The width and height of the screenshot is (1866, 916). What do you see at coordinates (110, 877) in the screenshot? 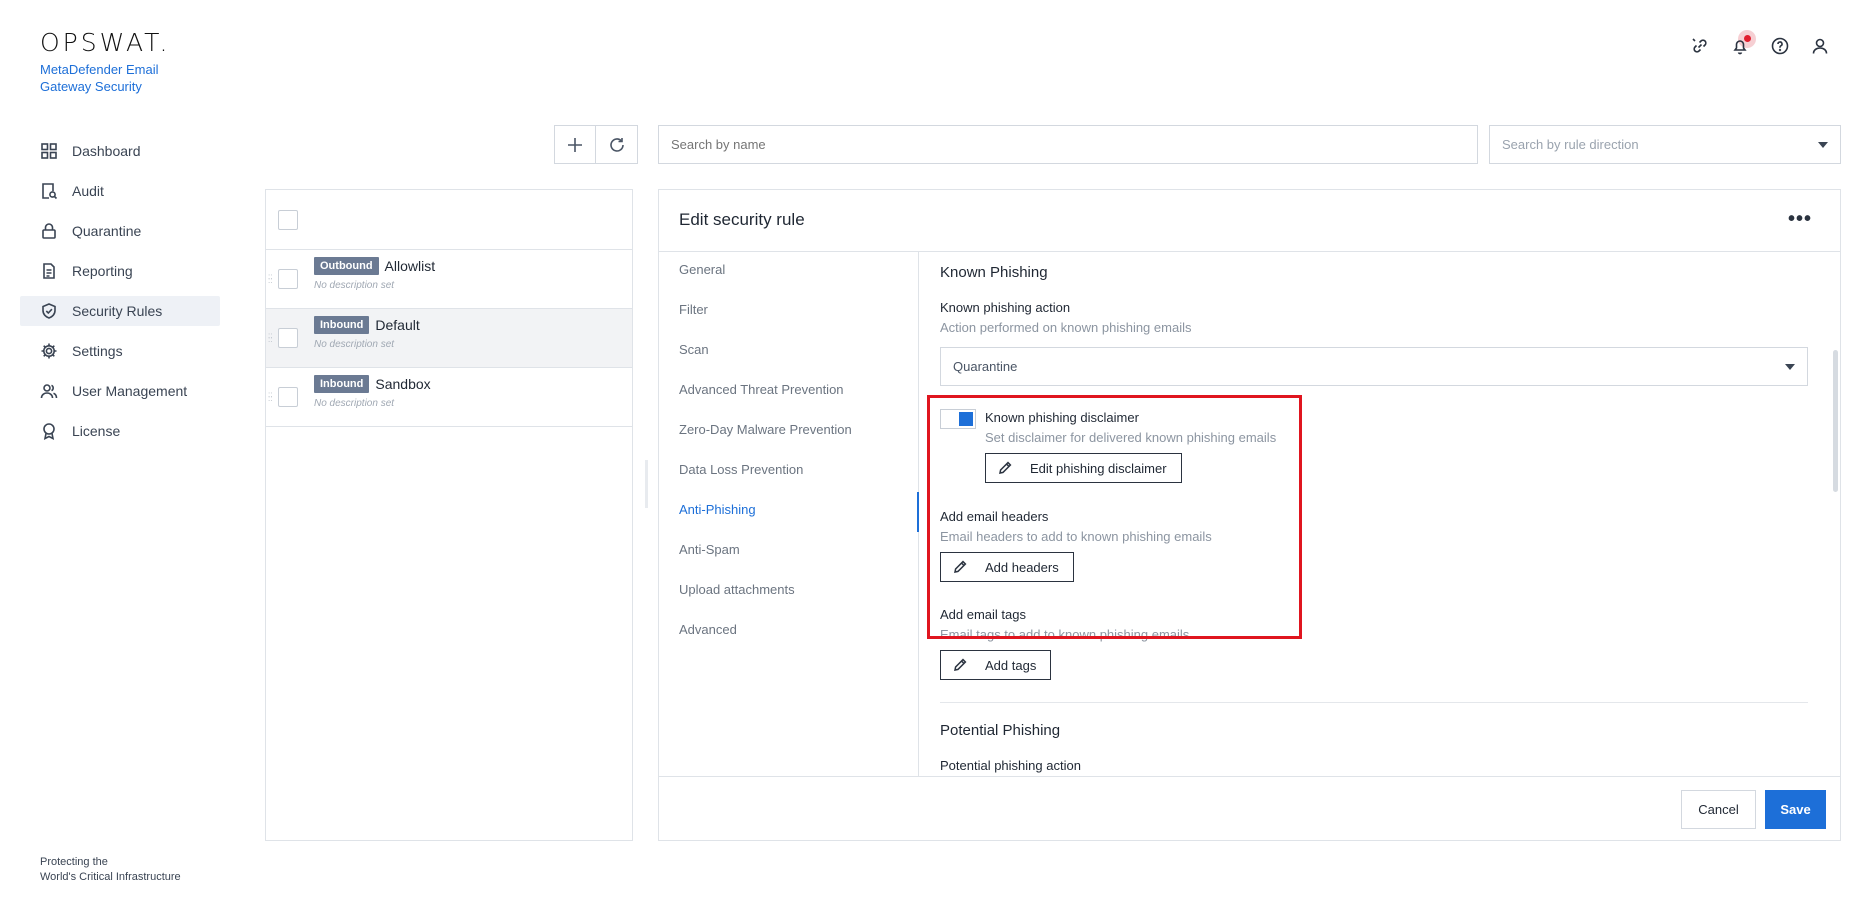
I see `footer-line-2: World's Critical Infrastructure` at bounding box center [110, 877].